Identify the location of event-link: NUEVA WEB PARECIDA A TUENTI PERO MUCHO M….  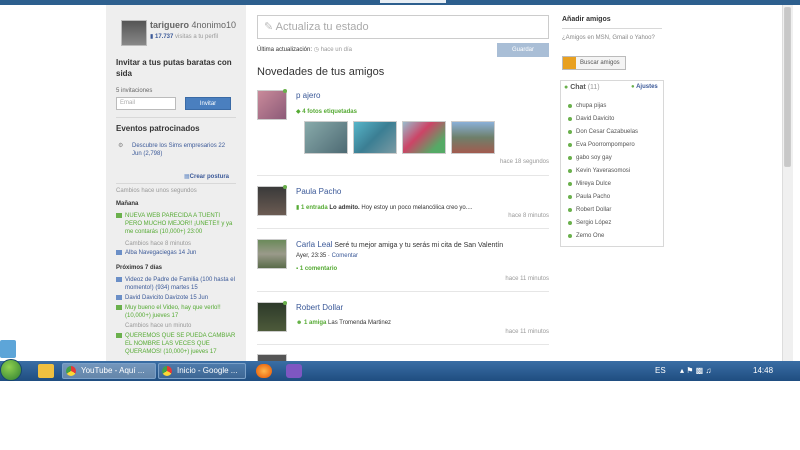
(177, 224).